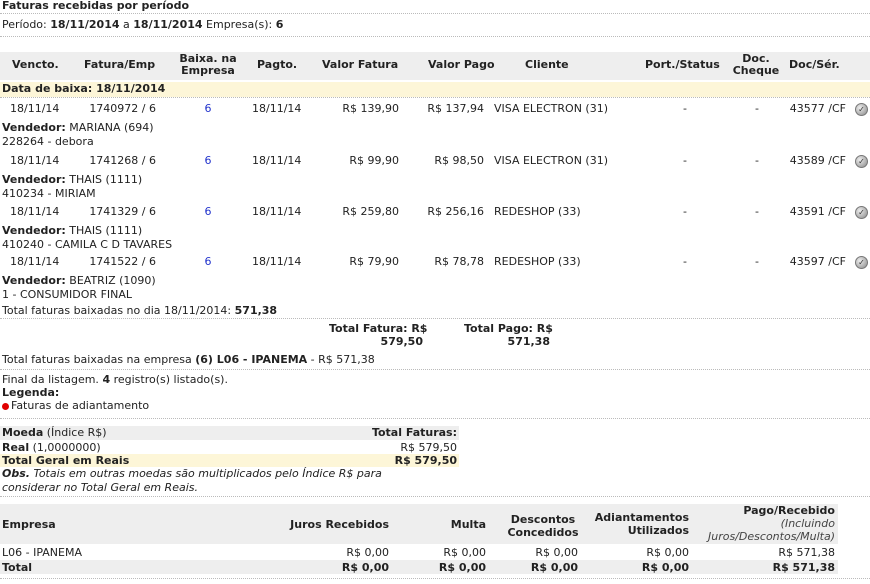 This screenshot has height=584, width=870. What do you see at coordinates (49, 193) in the screenshot?
I see `customer-line: 410234 - MIRIAM` at bounding box center [49, 193].